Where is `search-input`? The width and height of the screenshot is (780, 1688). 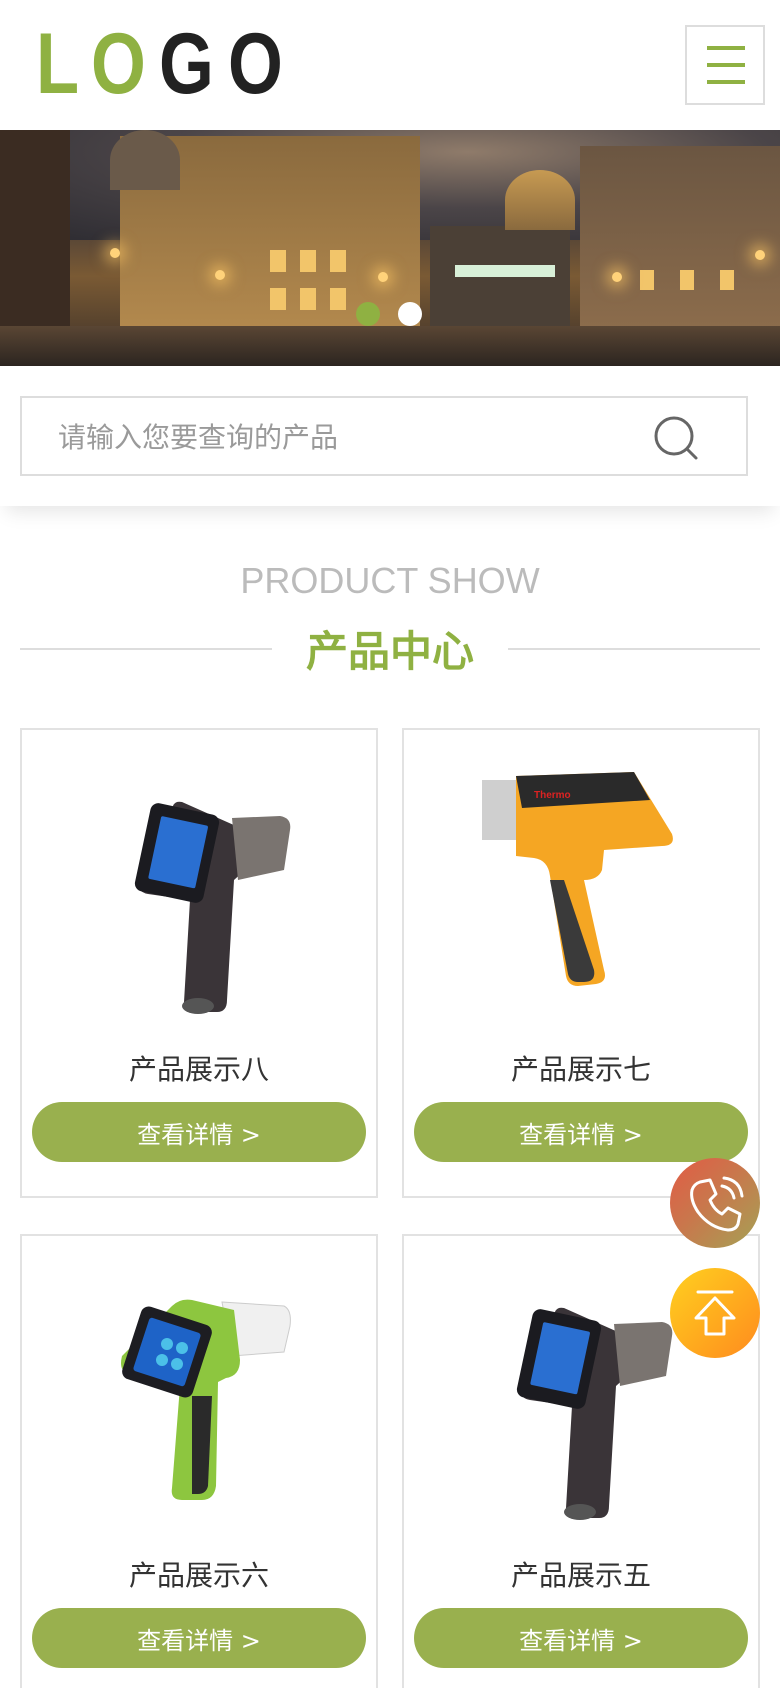 search-input is located at coordinates (338, 437).